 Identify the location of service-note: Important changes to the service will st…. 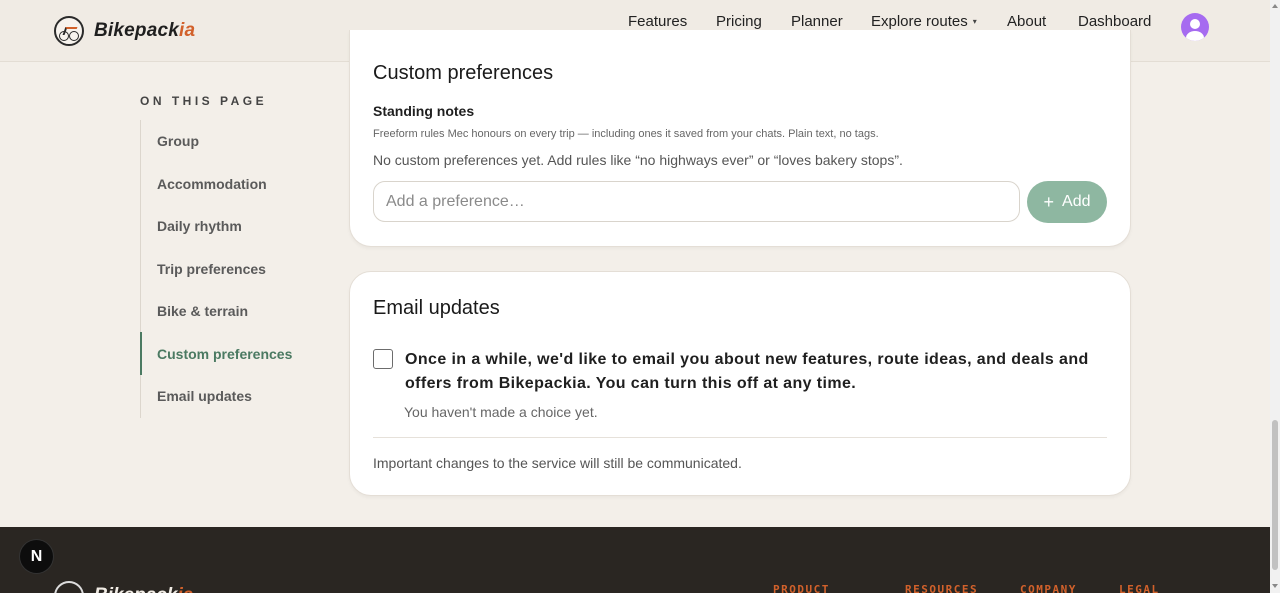
(557, 463).